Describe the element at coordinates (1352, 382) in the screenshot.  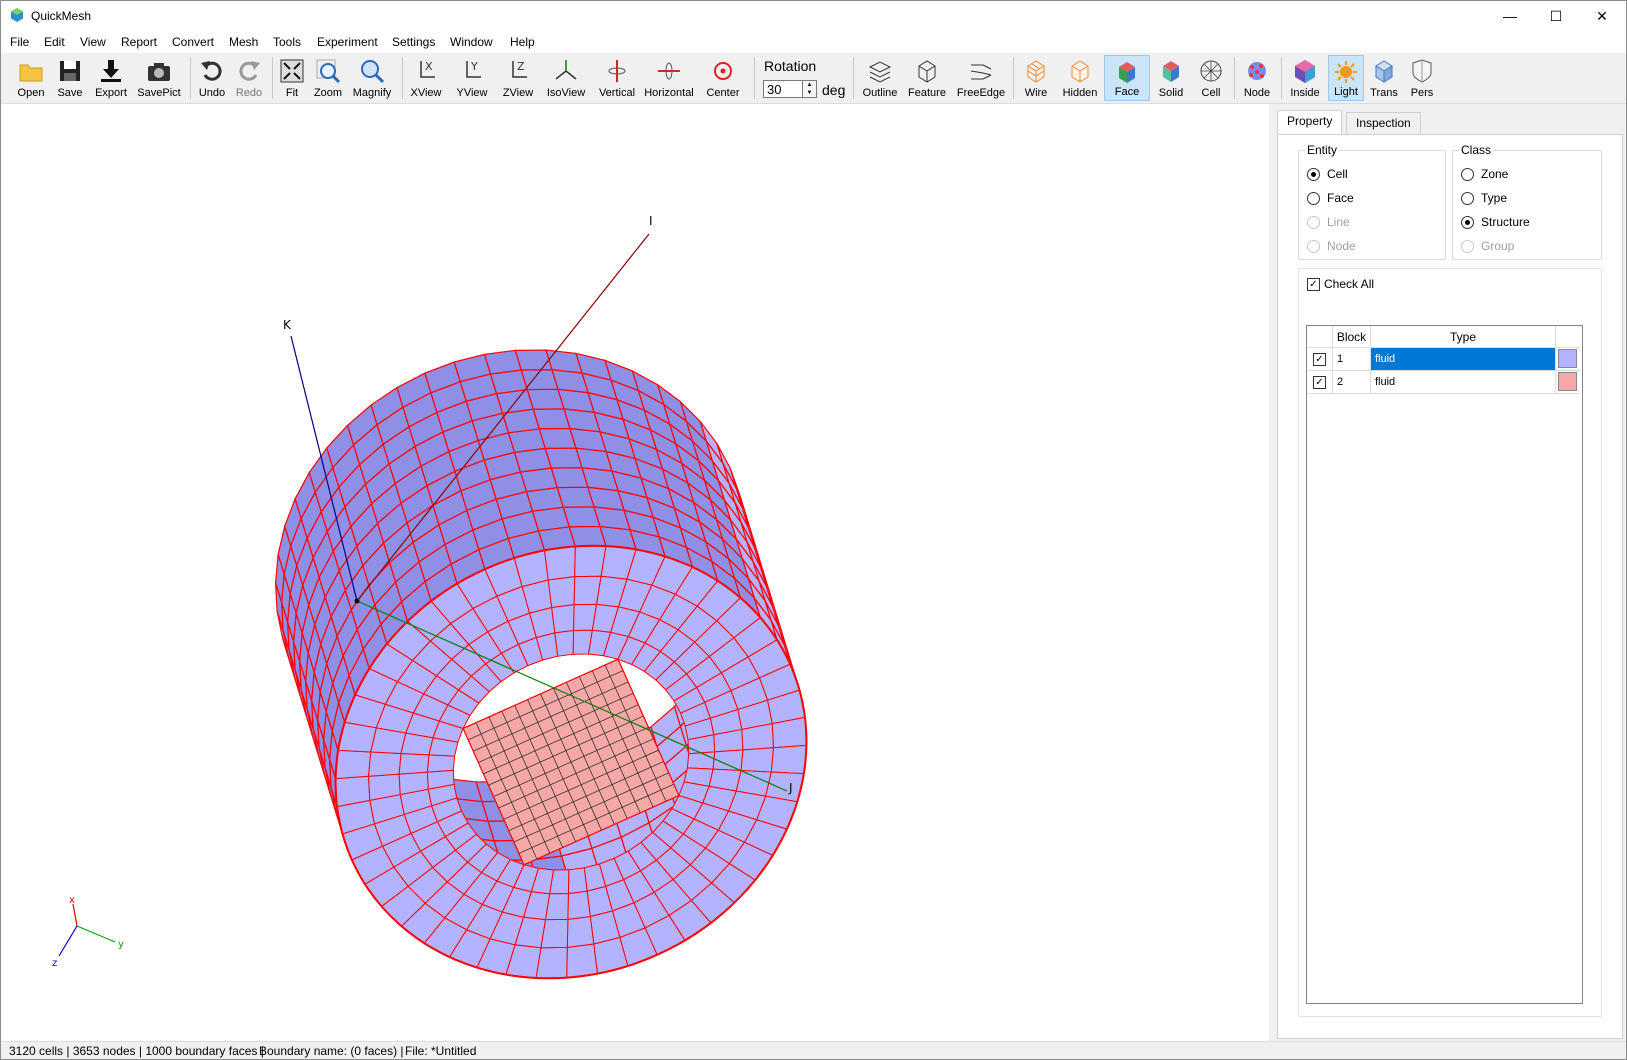
I see `table-cell-block: 2` at that location.